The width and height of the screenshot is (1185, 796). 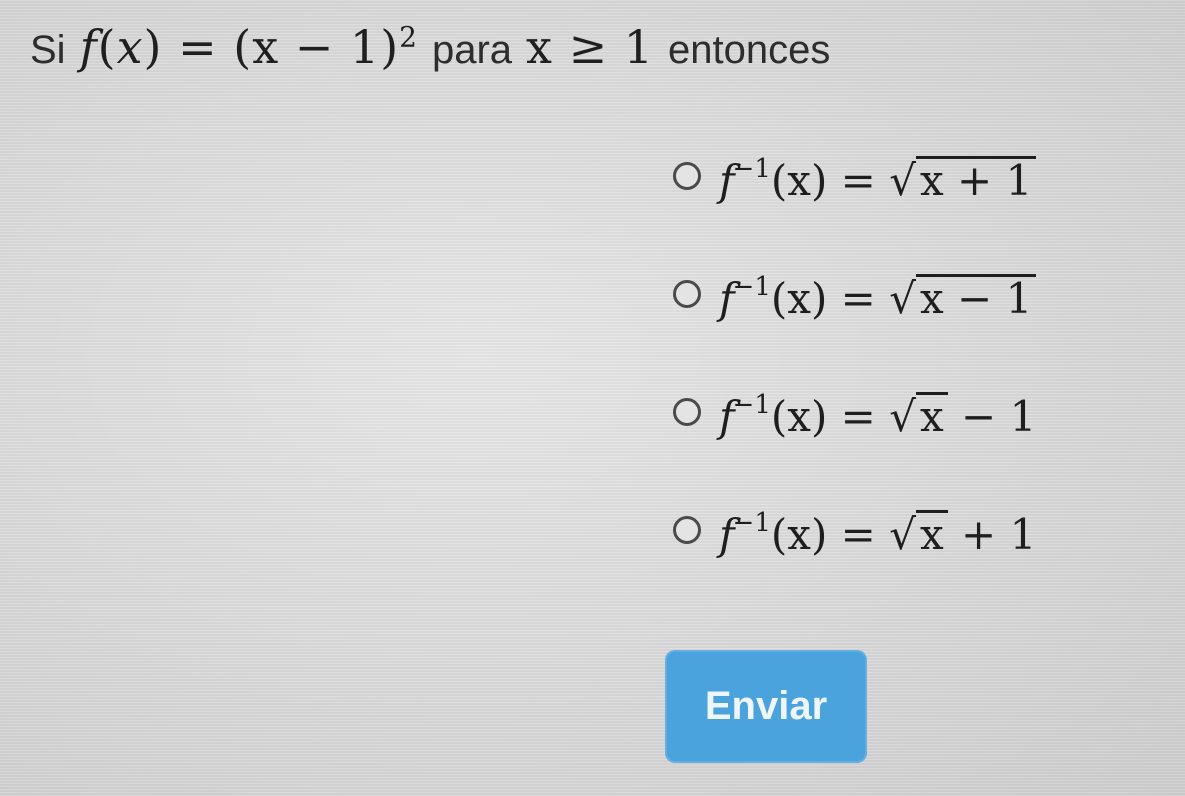 What do you see at coordinates (48, 50) in the screenshot?
I see `question-prefix: Si` at bounding box center [48, 50].